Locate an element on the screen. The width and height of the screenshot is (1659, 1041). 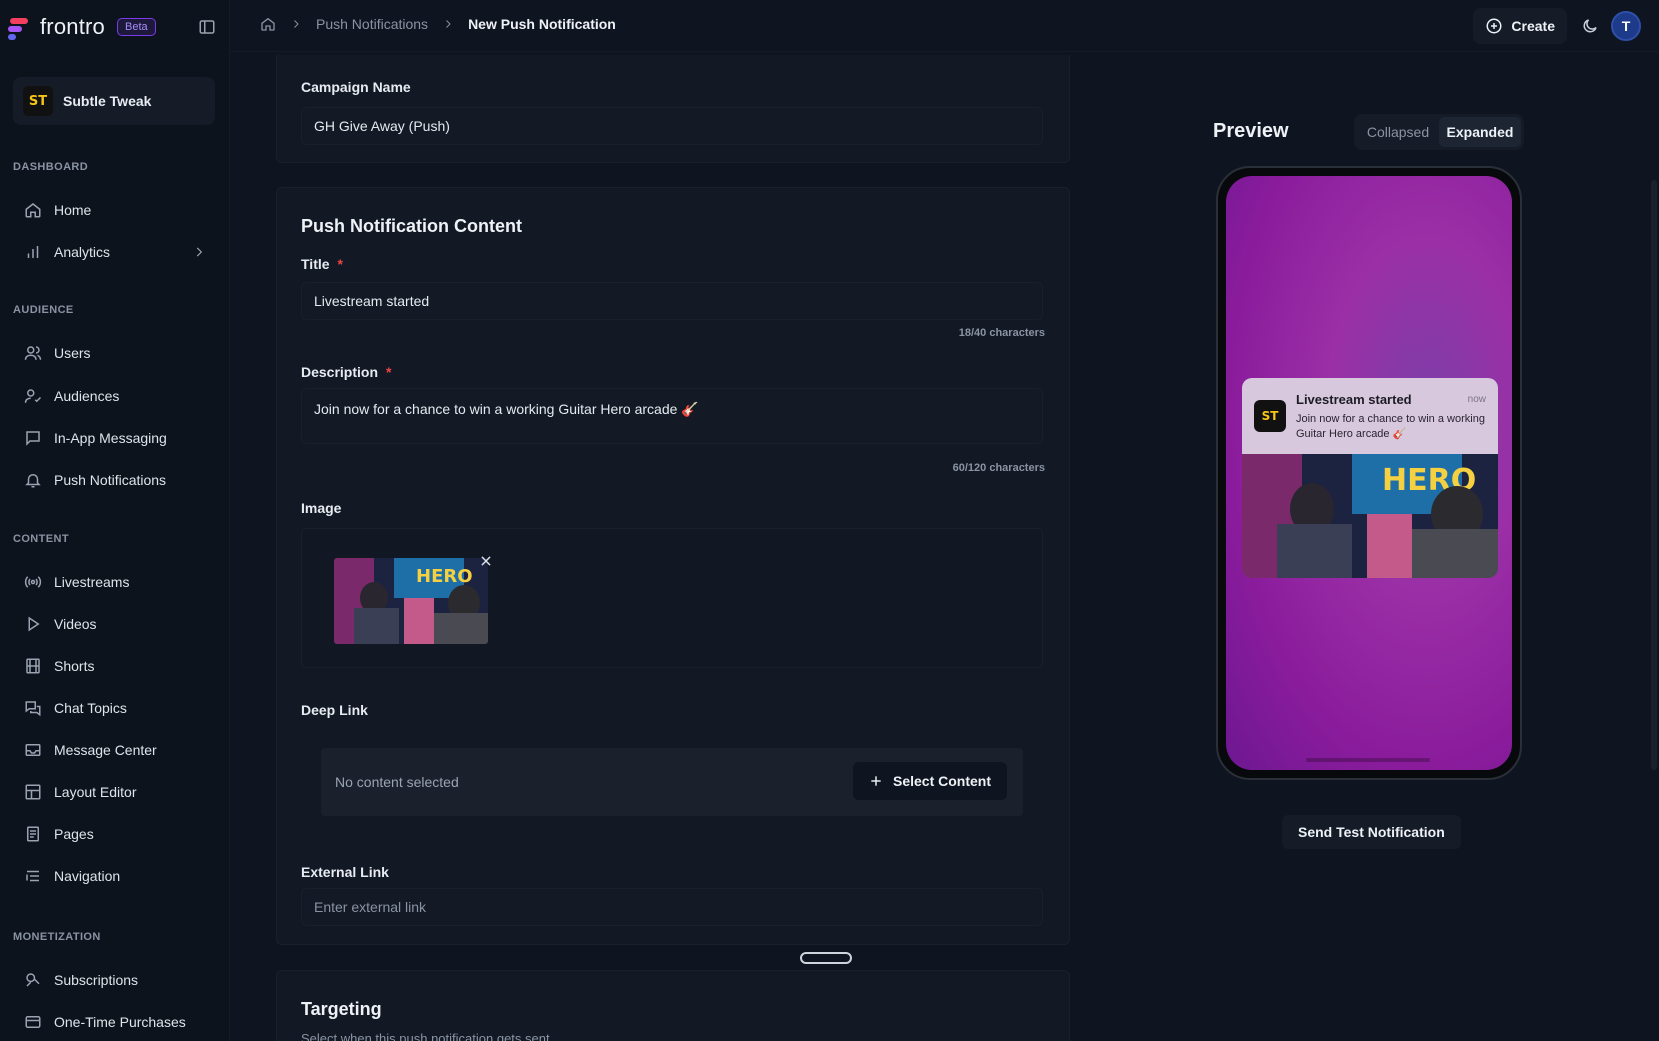
bar-chart-icon is located at coordinates (33, 252).